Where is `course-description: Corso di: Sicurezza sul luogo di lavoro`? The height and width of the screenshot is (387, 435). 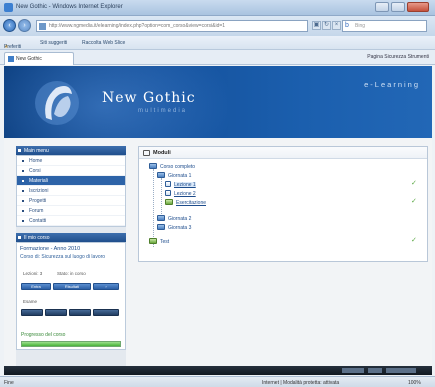
course-description: Corso di: Sicurezza sul luogo di lavoro is located at coordinates (63, 257).